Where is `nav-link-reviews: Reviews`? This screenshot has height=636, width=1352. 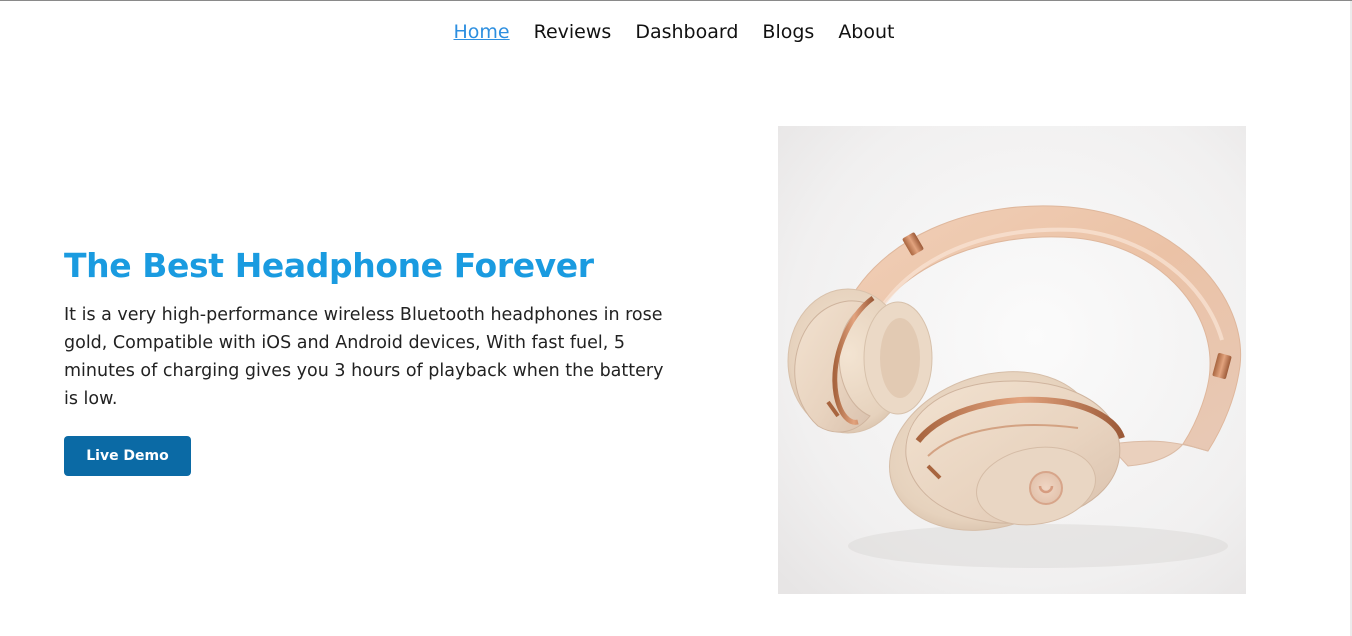 nav-link-reviews: Reviews is located at coordinates (573, 32).